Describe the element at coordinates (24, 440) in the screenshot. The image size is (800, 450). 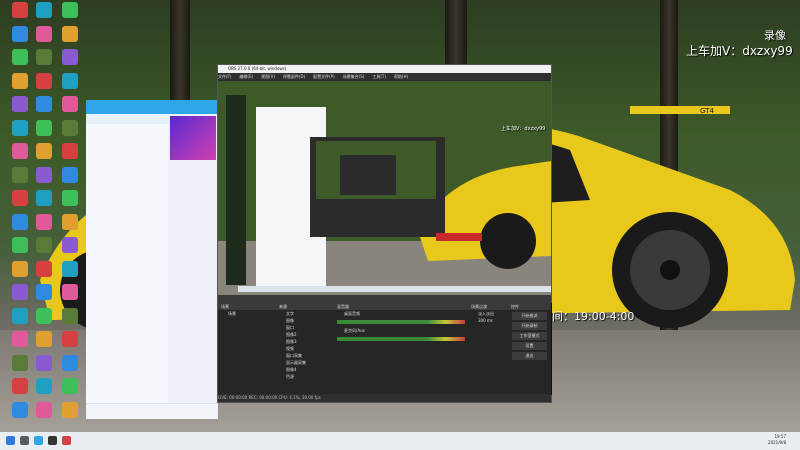
I see `search-icon` at that location.